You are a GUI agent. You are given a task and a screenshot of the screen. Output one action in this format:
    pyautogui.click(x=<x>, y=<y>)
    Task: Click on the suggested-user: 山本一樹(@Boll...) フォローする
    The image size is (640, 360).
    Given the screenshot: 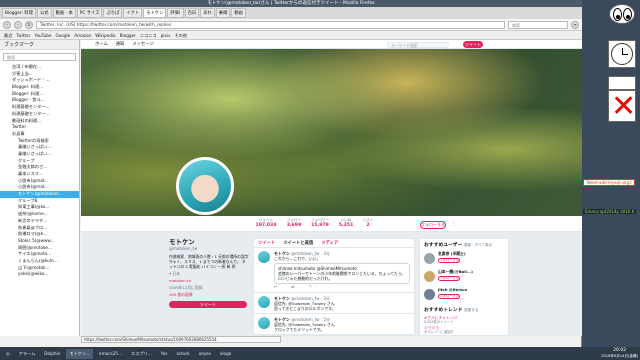 What is the action you would take?
    pyautogui.click(x=464, y=277)
    